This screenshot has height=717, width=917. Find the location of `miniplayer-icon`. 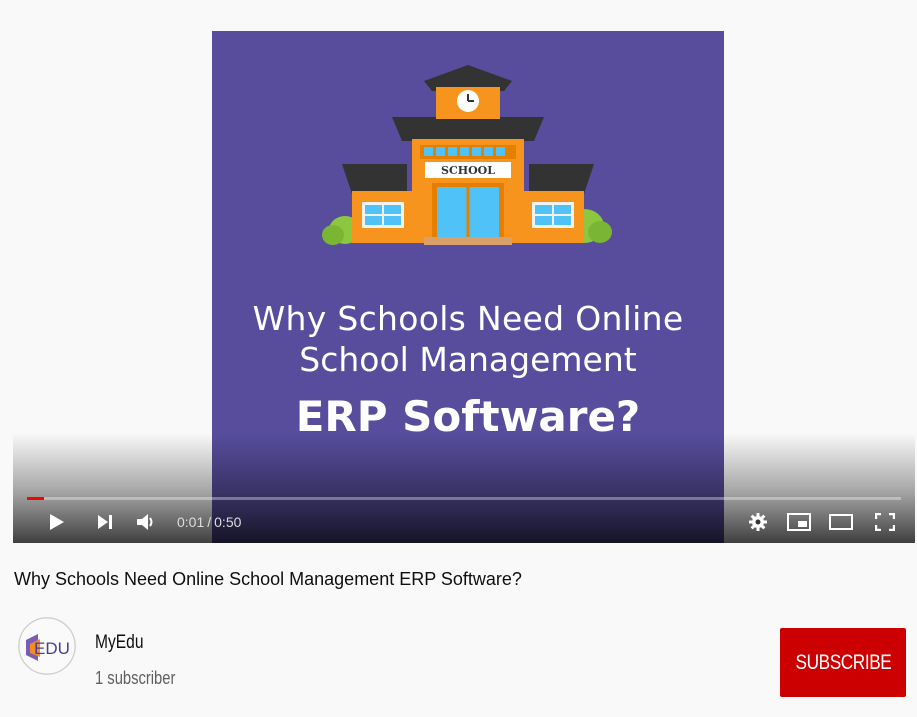

miniplayer-icon is located at coordinates (799, 522).